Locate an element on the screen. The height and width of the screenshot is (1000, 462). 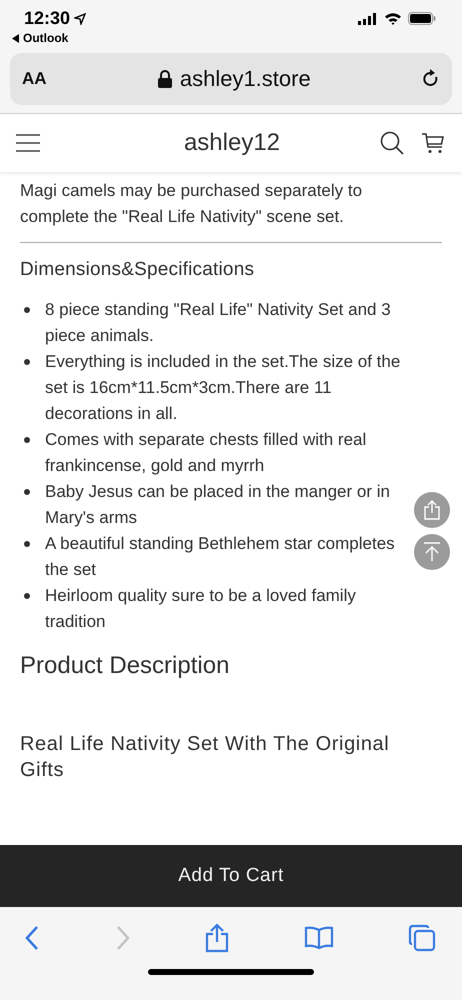
add-to-cart-button: Add To Cart is located at coordinates (231, 876).